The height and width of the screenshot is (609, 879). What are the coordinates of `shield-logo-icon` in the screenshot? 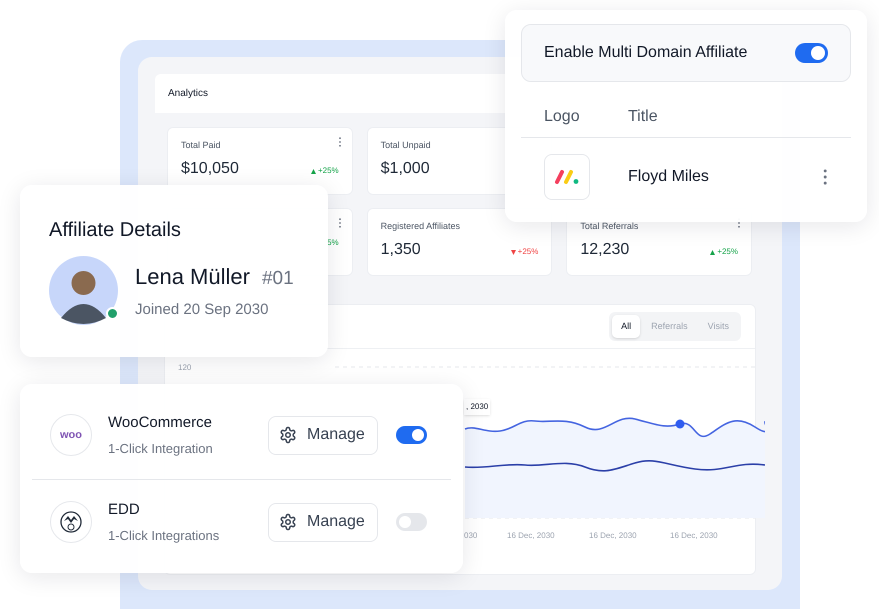 It's located at (71, 522).